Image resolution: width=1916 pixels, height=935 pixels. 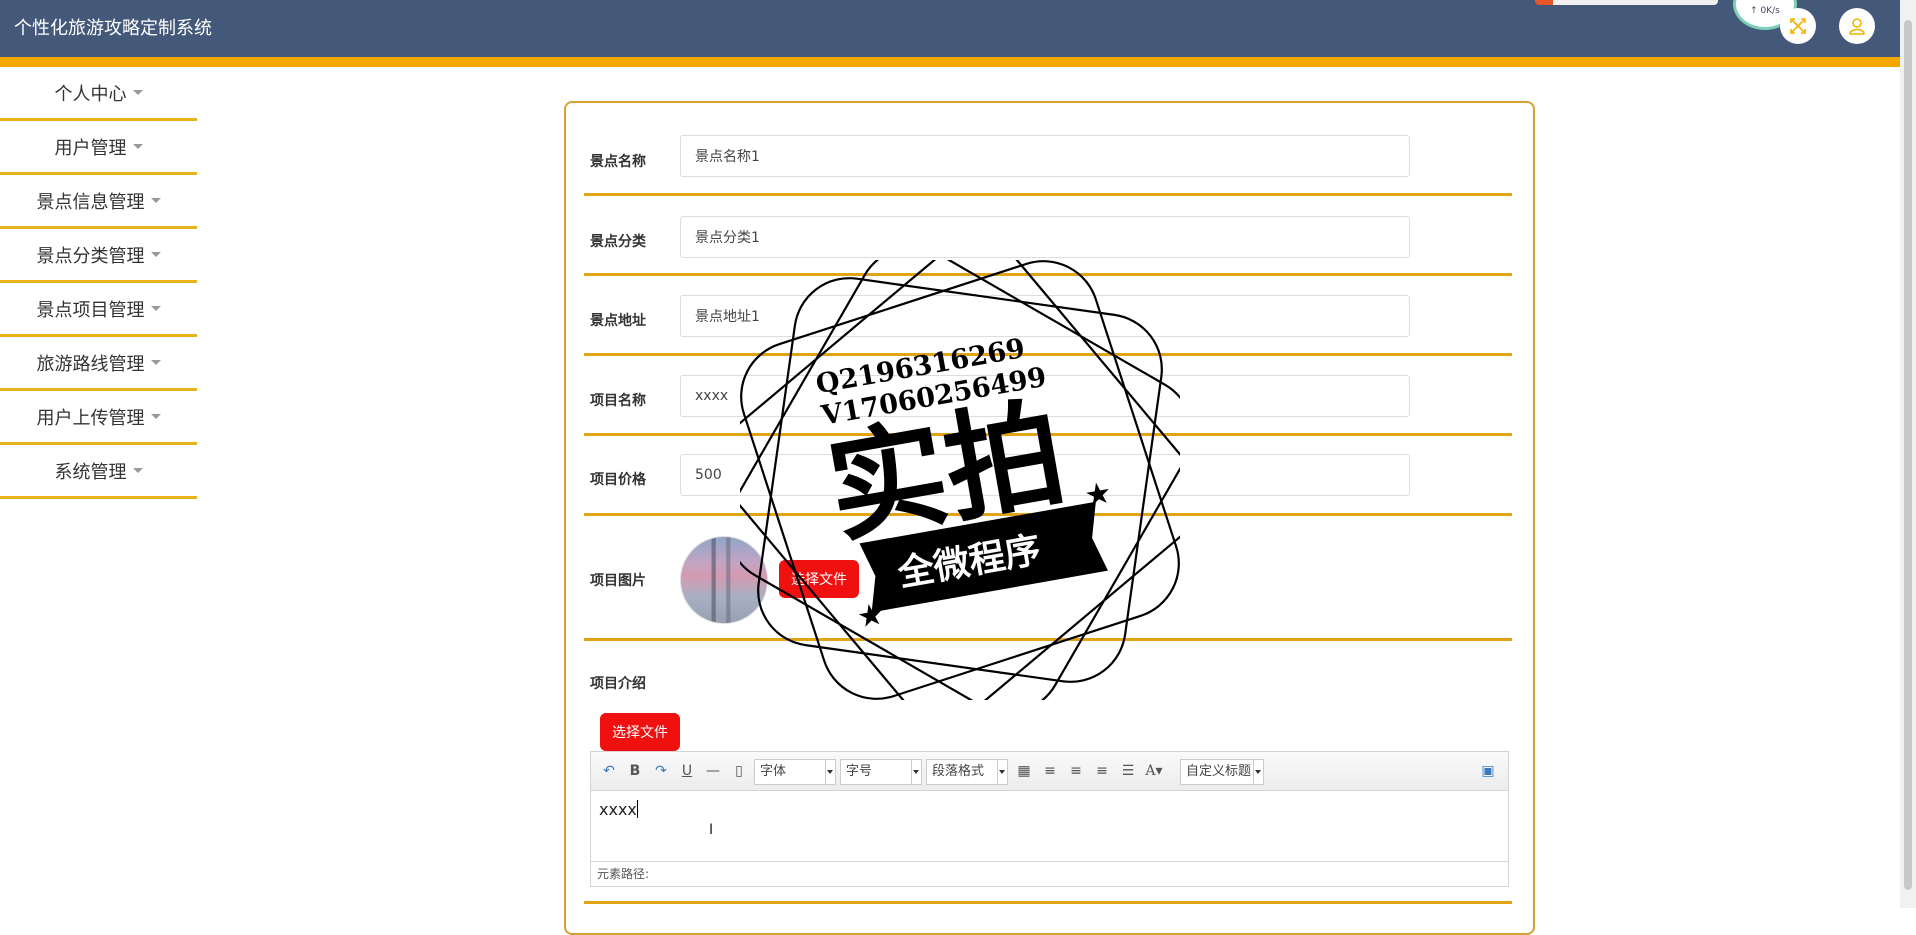 I want to click on custom-title-select: 自定义标题, so click(x=1222, y=772).